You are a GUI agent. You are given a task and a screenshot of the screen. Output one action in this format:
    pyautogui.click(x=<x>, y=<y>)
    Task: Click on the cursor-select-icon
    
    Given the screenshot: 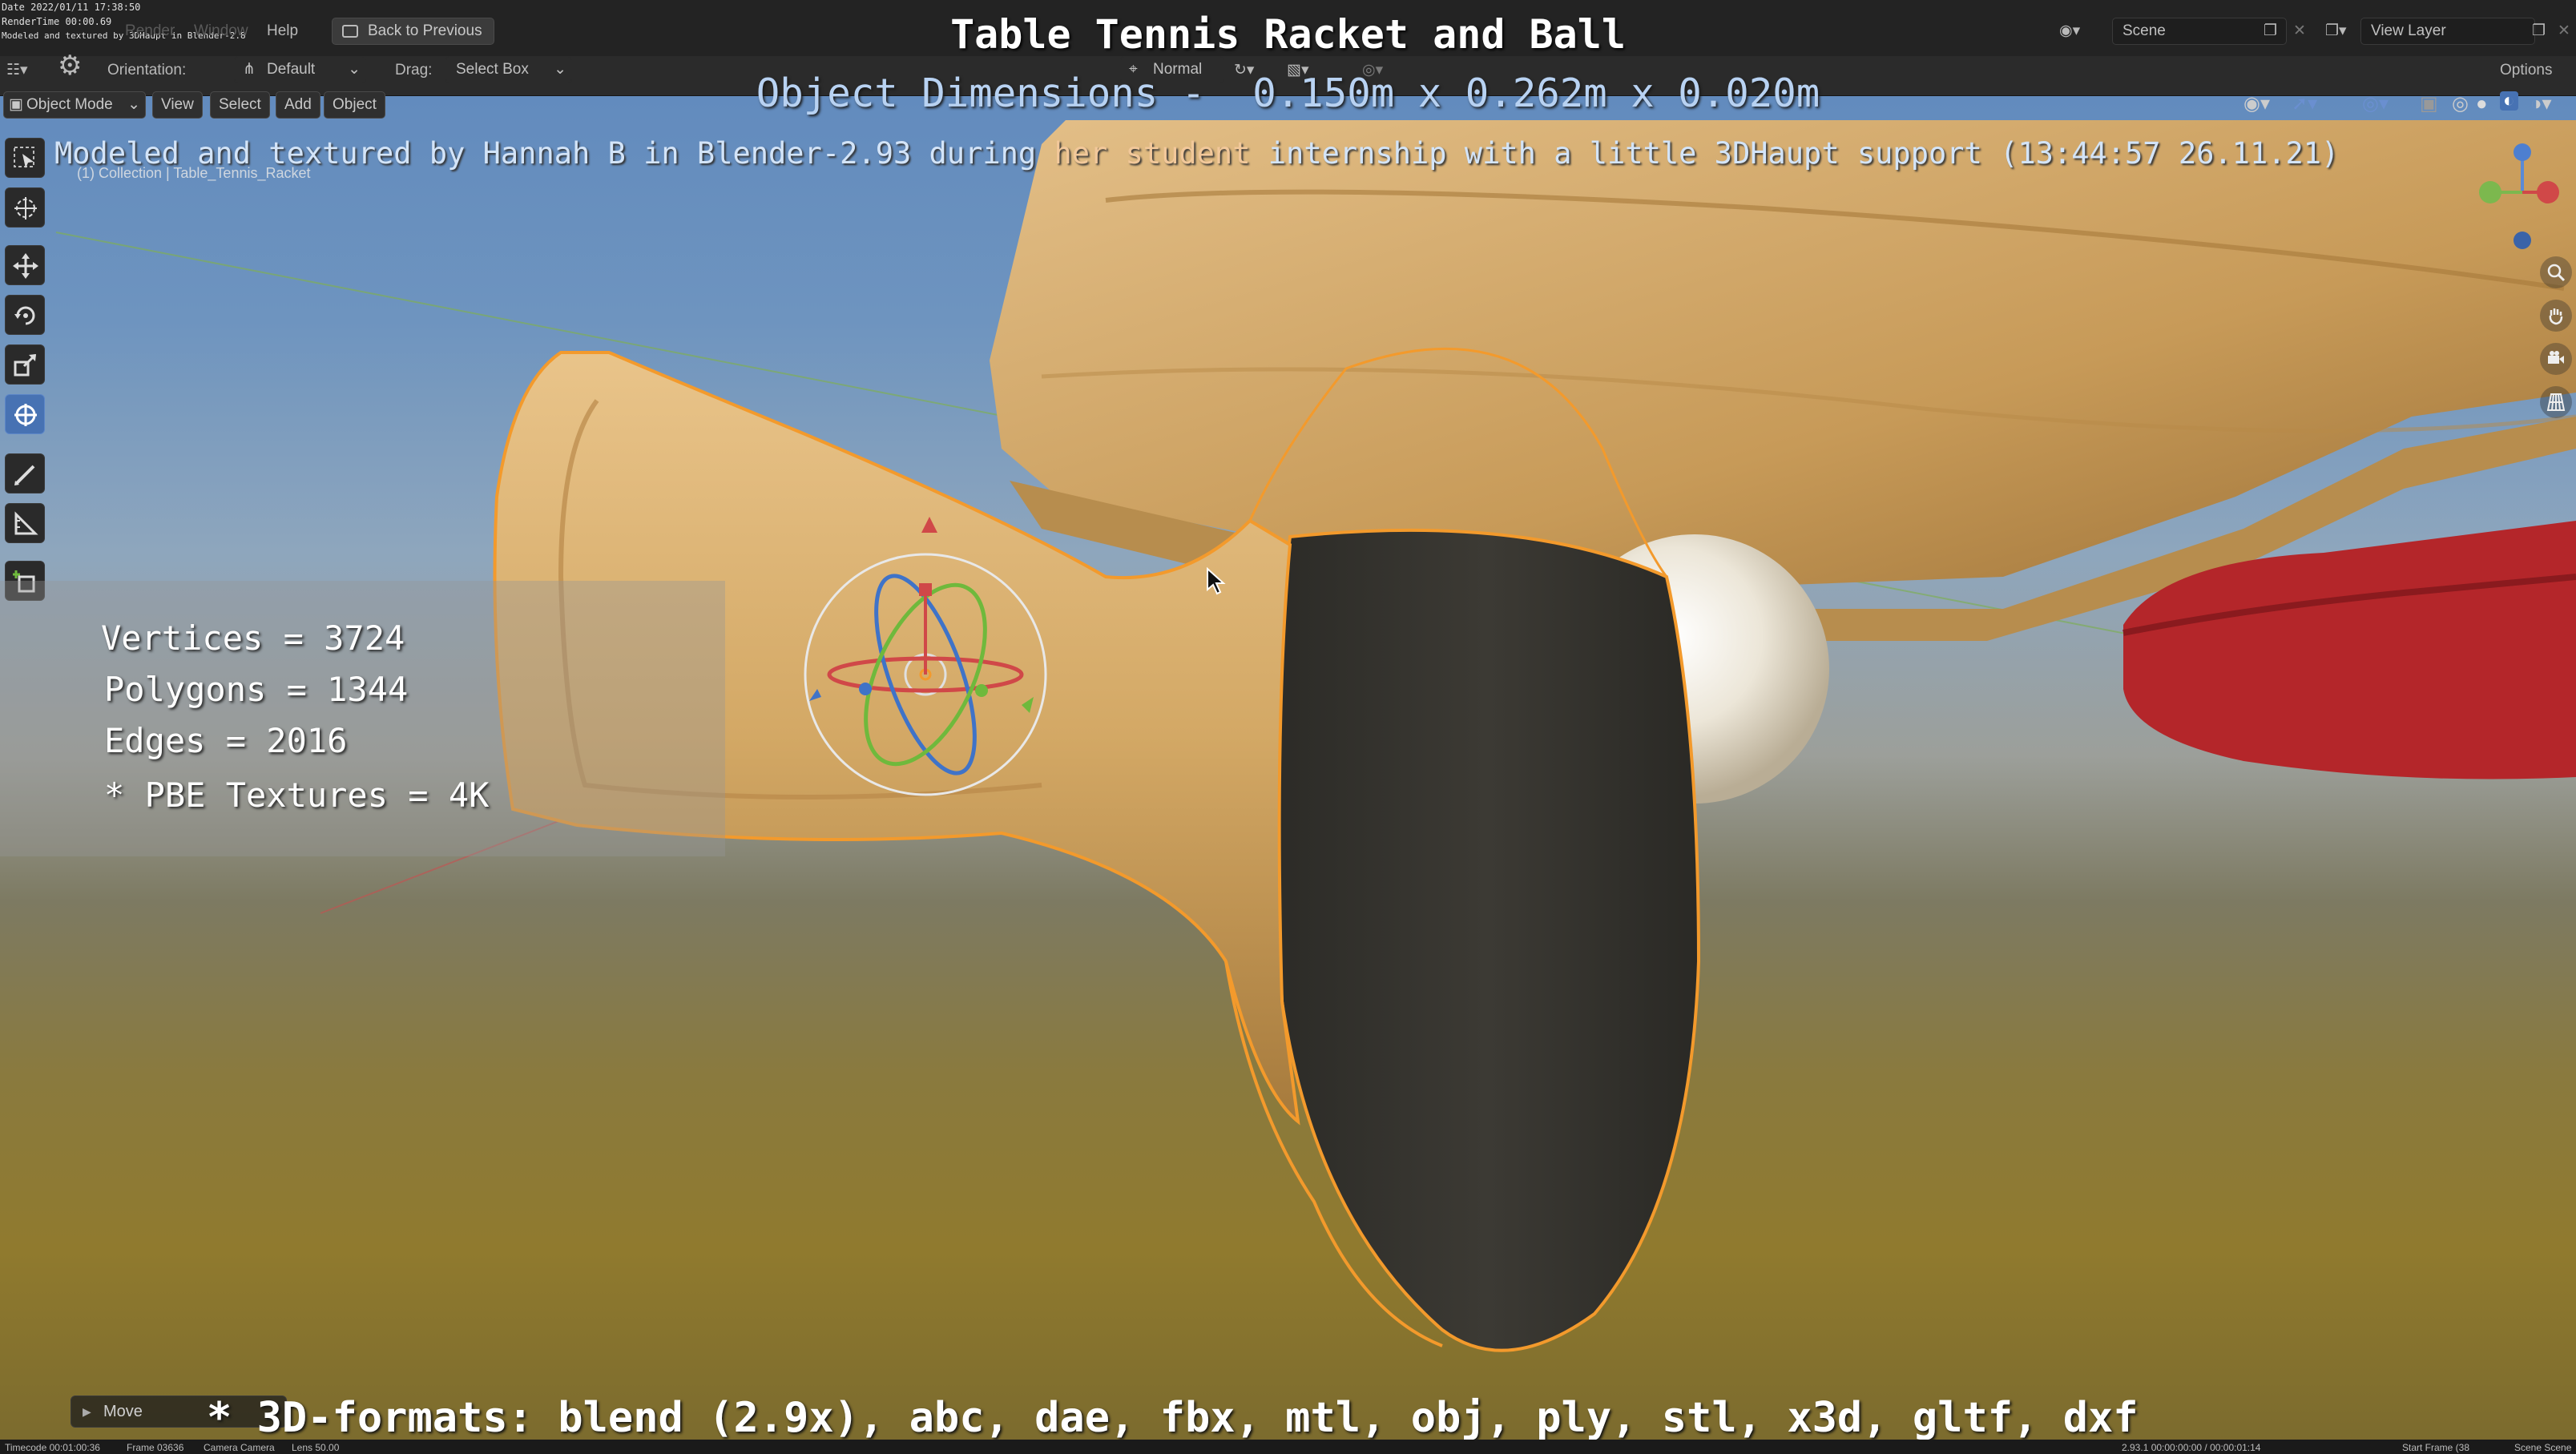 What is the action you would take?
    pyautogui.click(x=24, y=157)
    